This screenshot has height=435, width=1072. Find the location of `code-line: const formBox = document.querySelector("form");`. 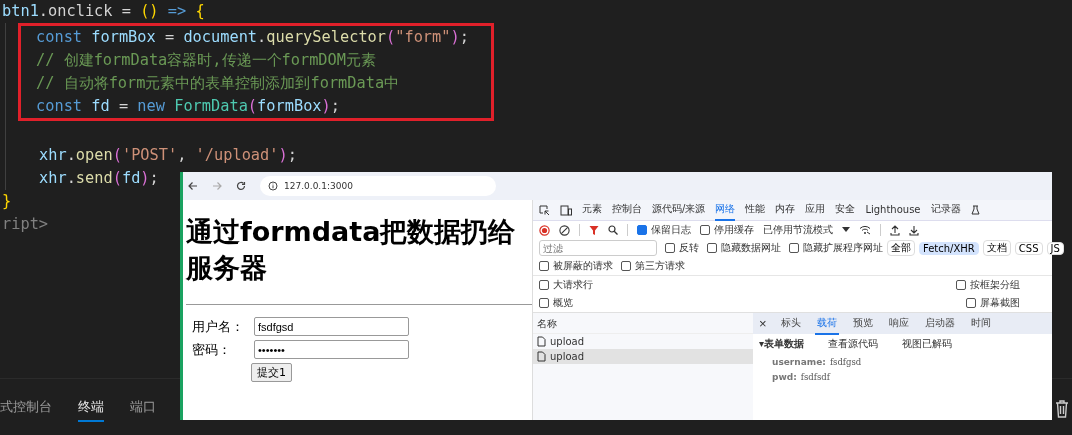

code-line: const formBox = document.querySelector("form"); is located at coordinates (256, 36).